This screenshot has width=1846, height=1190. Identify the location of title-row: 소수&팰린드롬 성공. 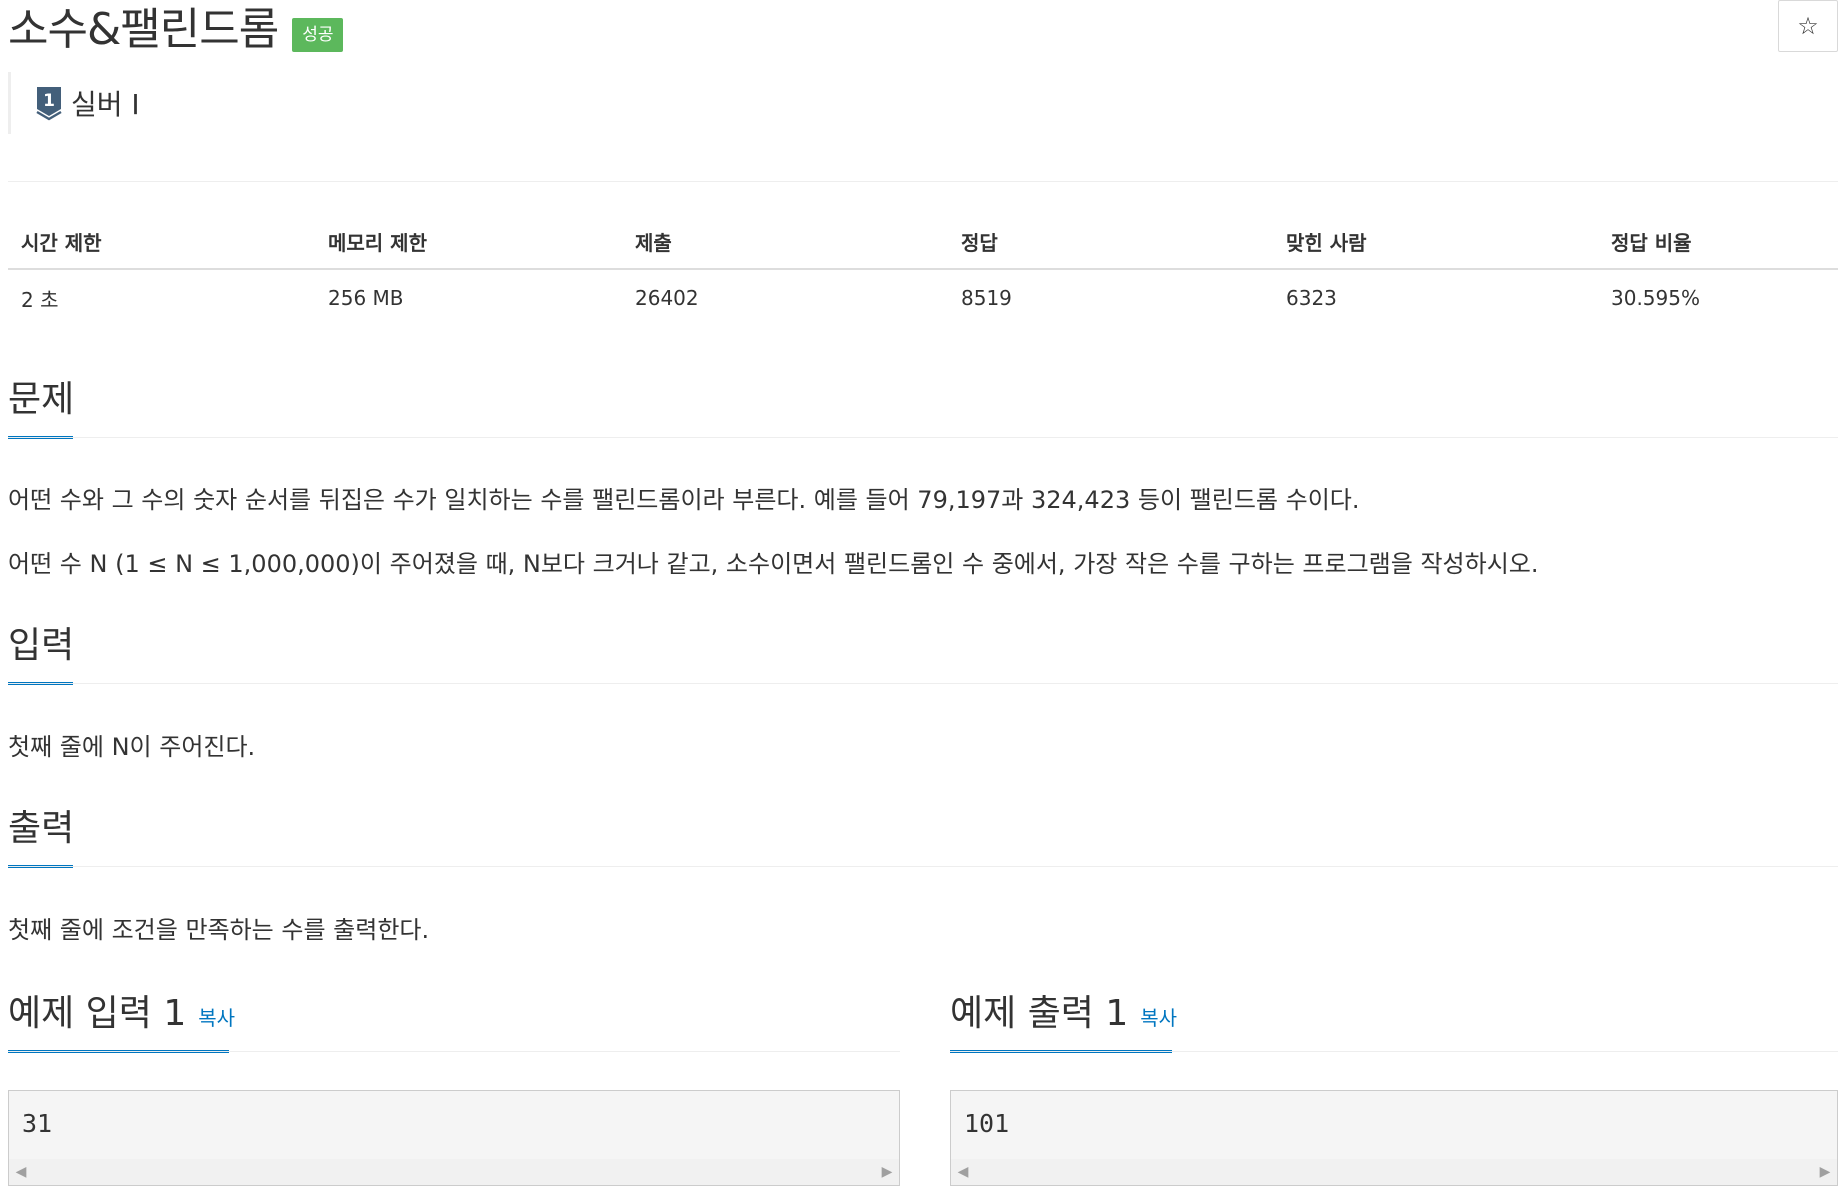
(176, 30).